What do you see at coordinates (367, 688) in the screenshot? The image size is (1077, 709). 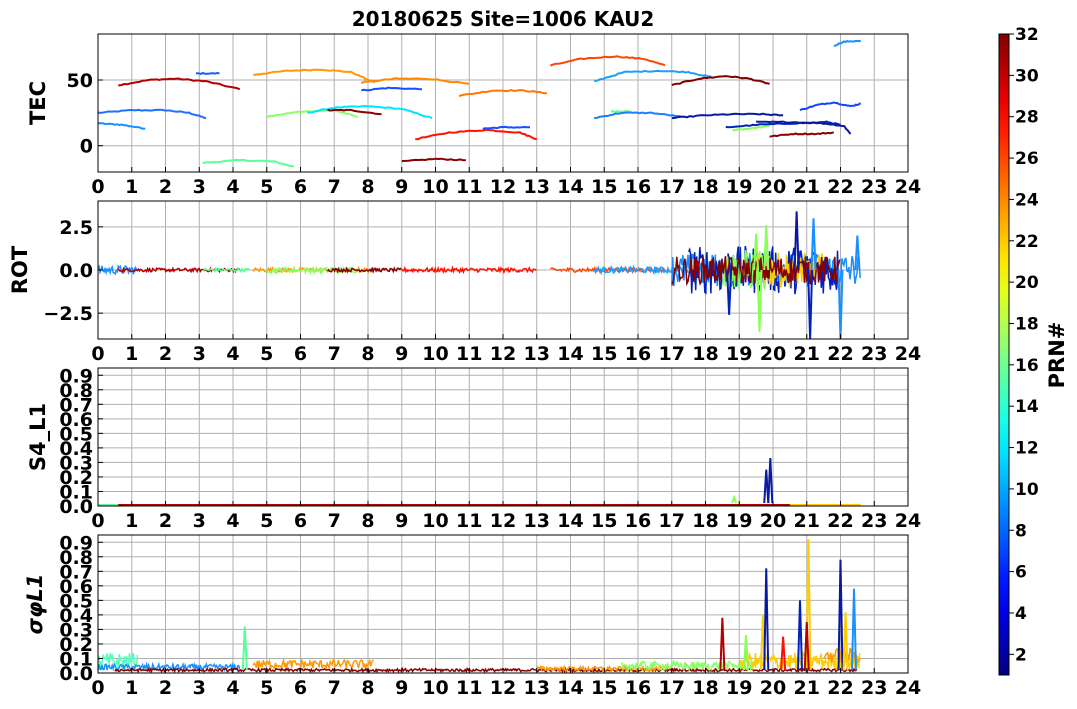 I see `x-tick-label: 8` at bounding box center [367, 688].